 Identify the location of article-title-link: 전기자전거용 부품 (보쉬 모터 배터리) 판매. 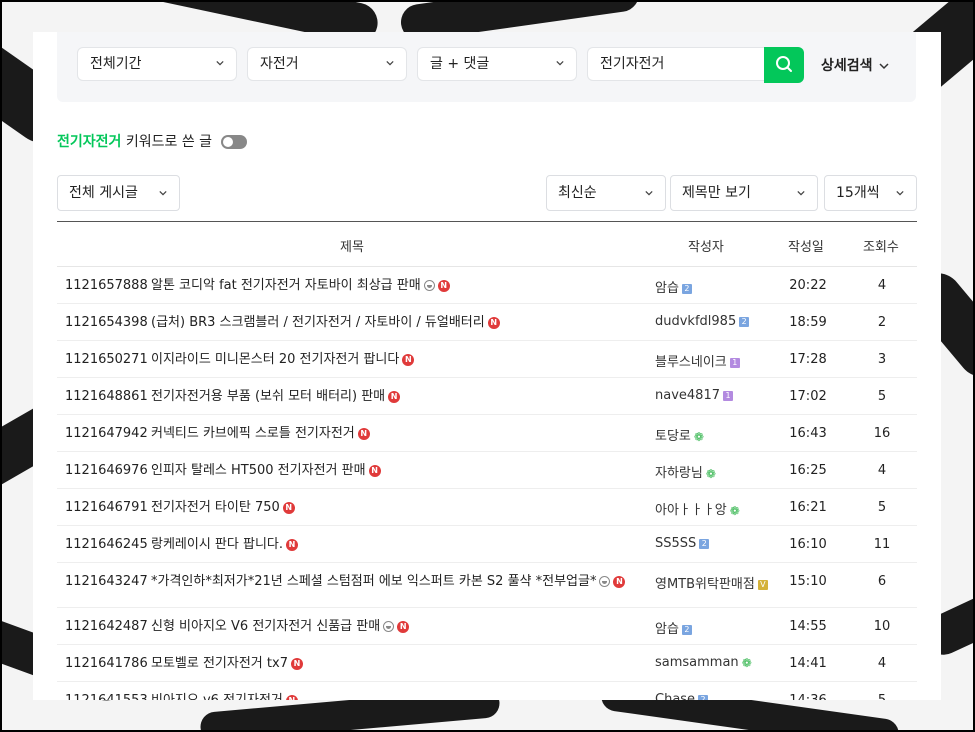
(268, 396).